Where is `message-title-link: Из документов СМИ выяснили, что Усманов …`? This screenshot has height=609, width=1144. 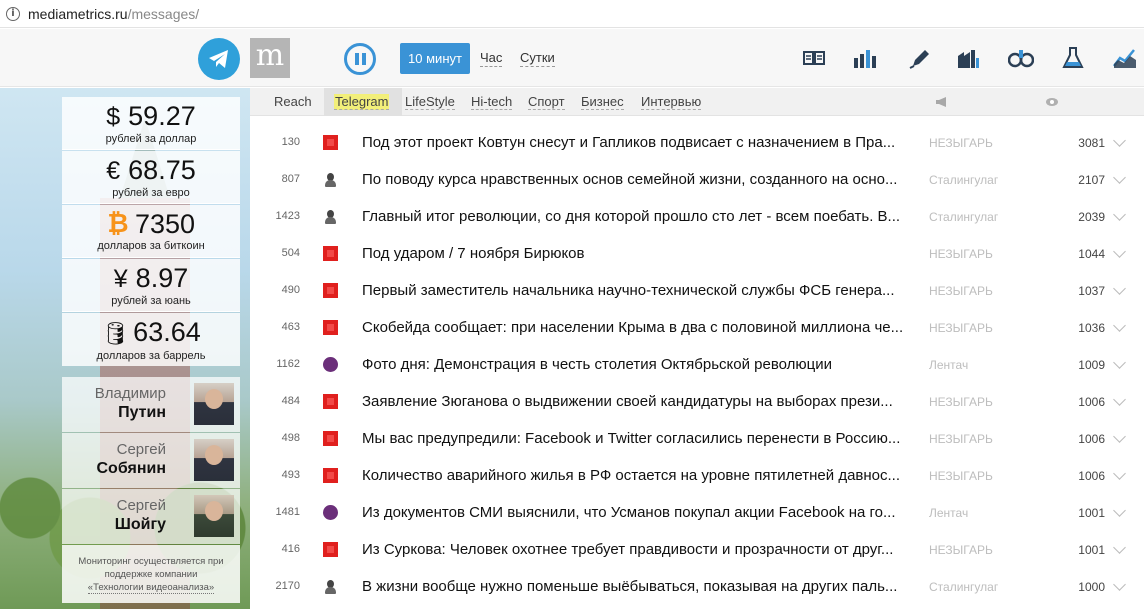 message-title-link: Из документов СМИ выяснили, что Усманов … is located at coordinates (638, 512).